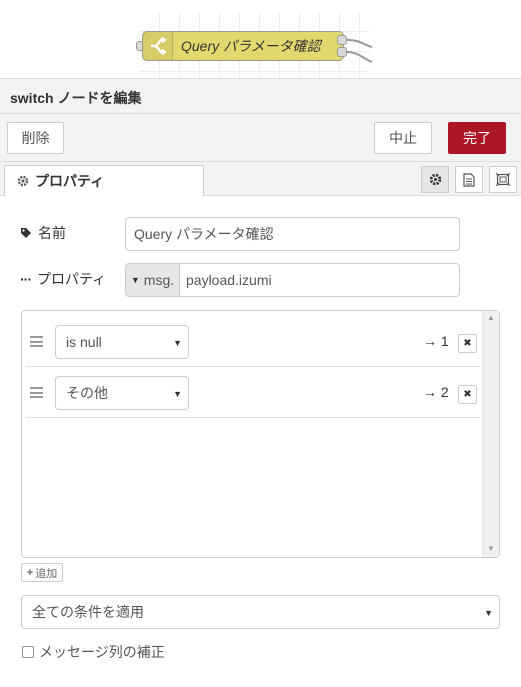 The height and width of the screenshot is (687, 521). What do you see at coordinates (46, 573) in the screenshot?
I see `add-rule-label: 追加` at bounding box center [46, 573].